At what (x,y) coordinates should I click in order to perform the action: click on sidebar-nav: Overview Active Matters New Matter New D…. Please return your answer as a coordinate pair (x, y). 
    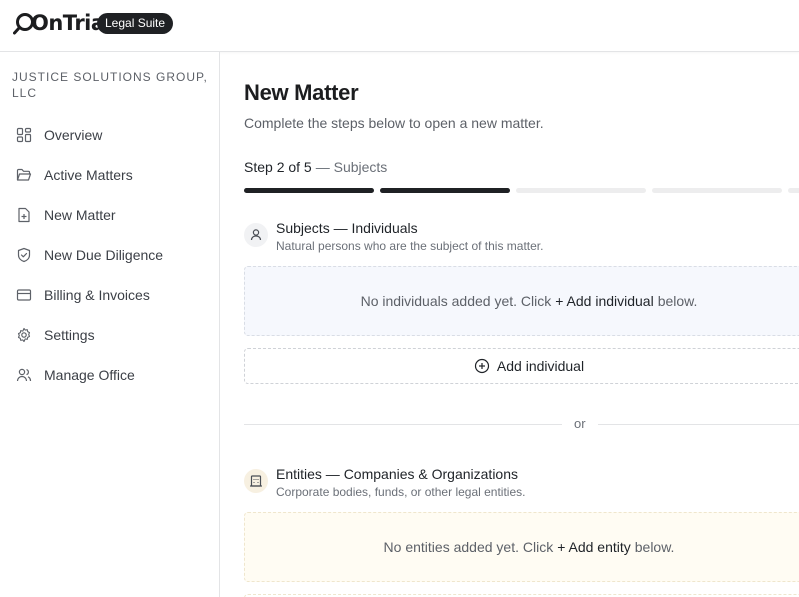
    Looking at the image, I should click on (109, 255).